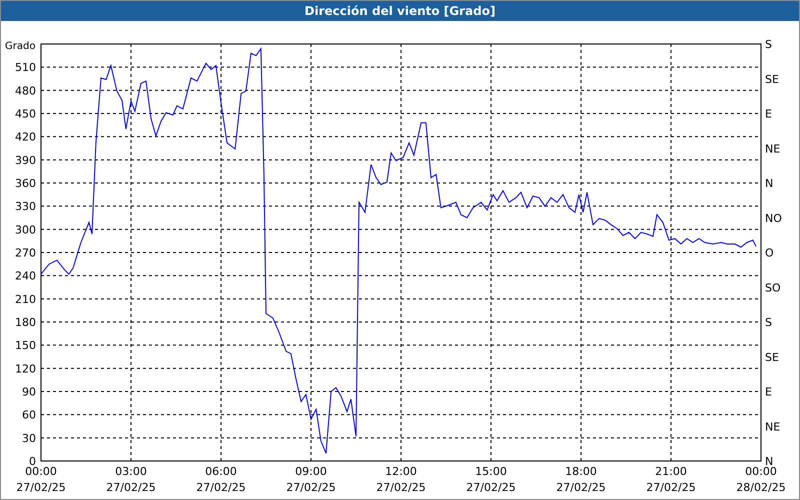  Describe the element at coordinates (491, 471) in the screenshot. I see `x-tick-label: 15:00` at that location.